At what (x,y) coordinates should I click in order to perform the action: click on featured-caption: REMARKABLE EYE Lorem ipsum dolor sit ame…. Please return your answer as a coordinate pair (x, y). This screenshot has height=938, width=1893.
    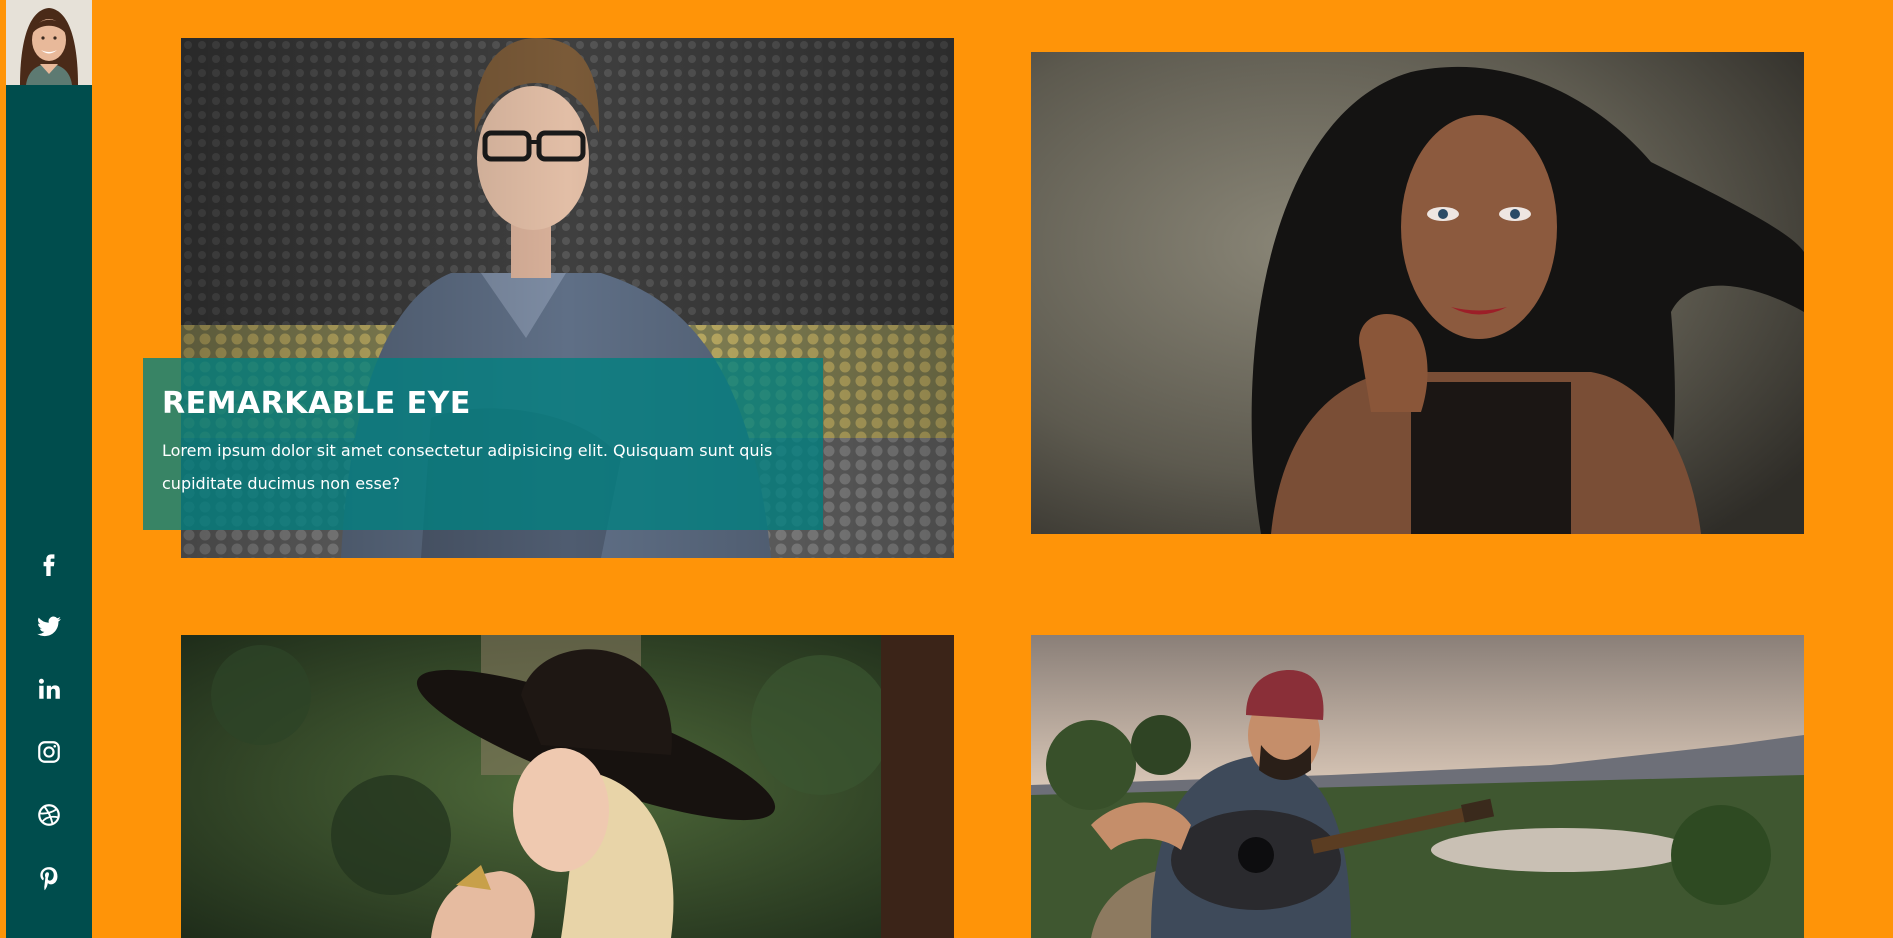
    Looking at the image, I should click on (483, 444).